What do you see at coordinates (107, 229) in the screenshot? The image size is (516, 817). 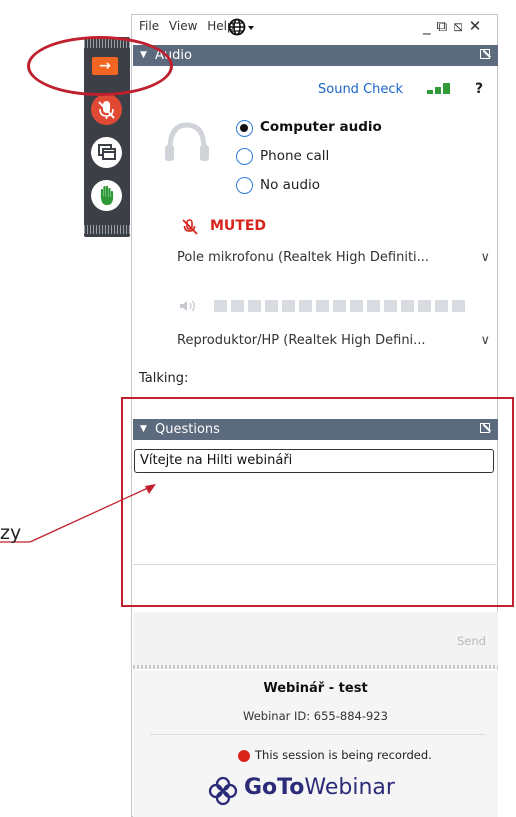 I see `strip-grip-bottom` at bounding box center [107, 229].